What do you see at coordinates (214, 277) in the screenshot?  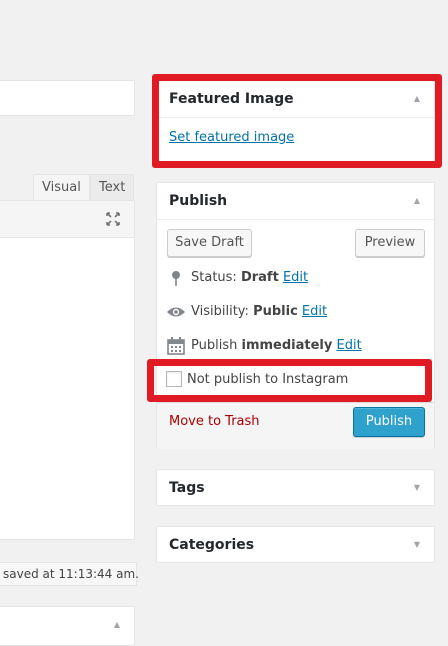 I see `status-label: Status:` at bounding box center [214, 277].